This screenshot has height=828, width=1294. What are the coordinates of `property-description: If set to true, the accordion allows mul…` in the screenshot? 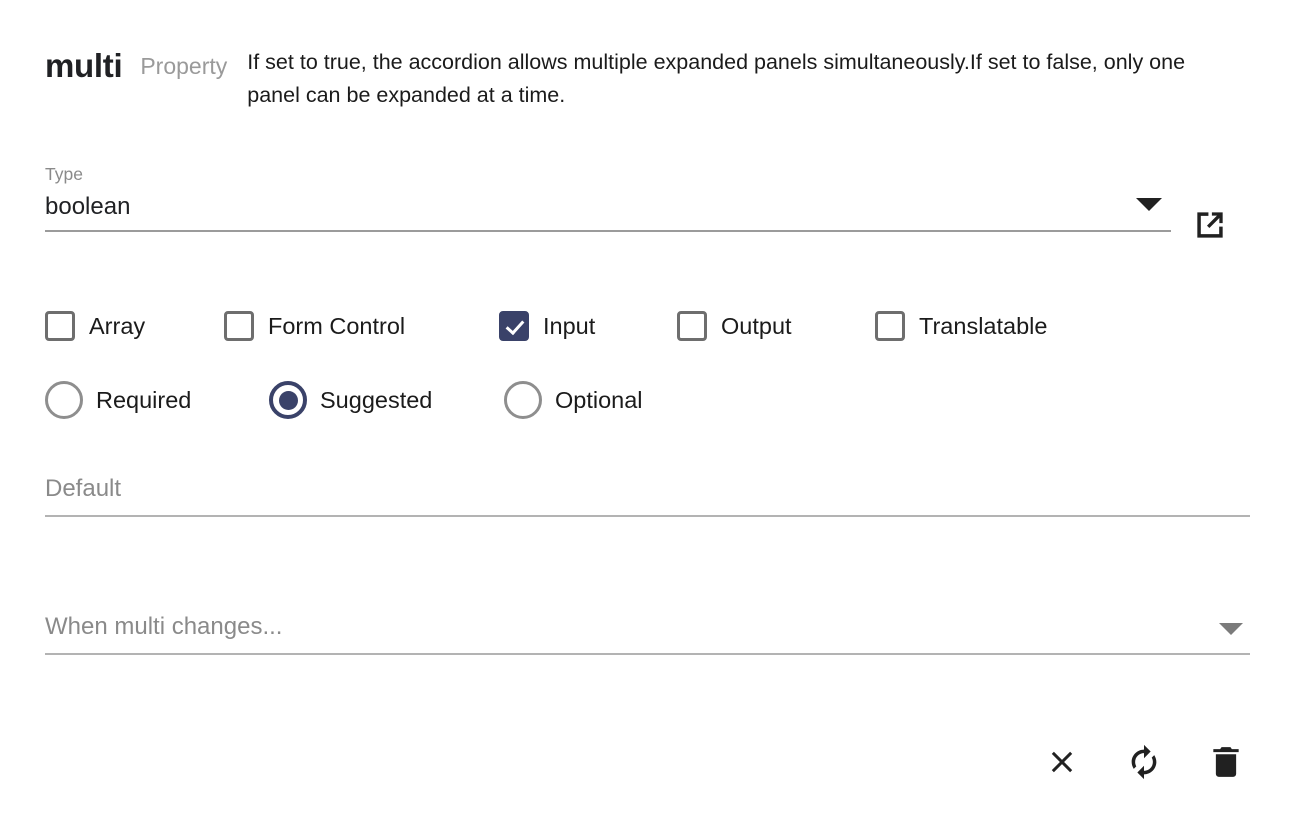 It's located at (716, 78).